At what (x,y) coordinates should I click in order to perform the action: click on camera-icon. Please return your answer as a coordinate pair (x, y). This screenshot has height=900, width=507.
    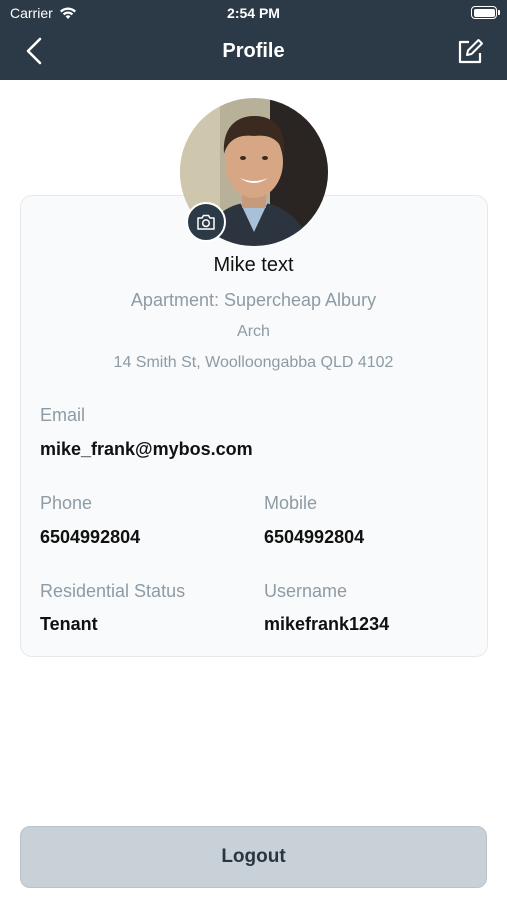
    Looking at the image, I should click on (206, 222).